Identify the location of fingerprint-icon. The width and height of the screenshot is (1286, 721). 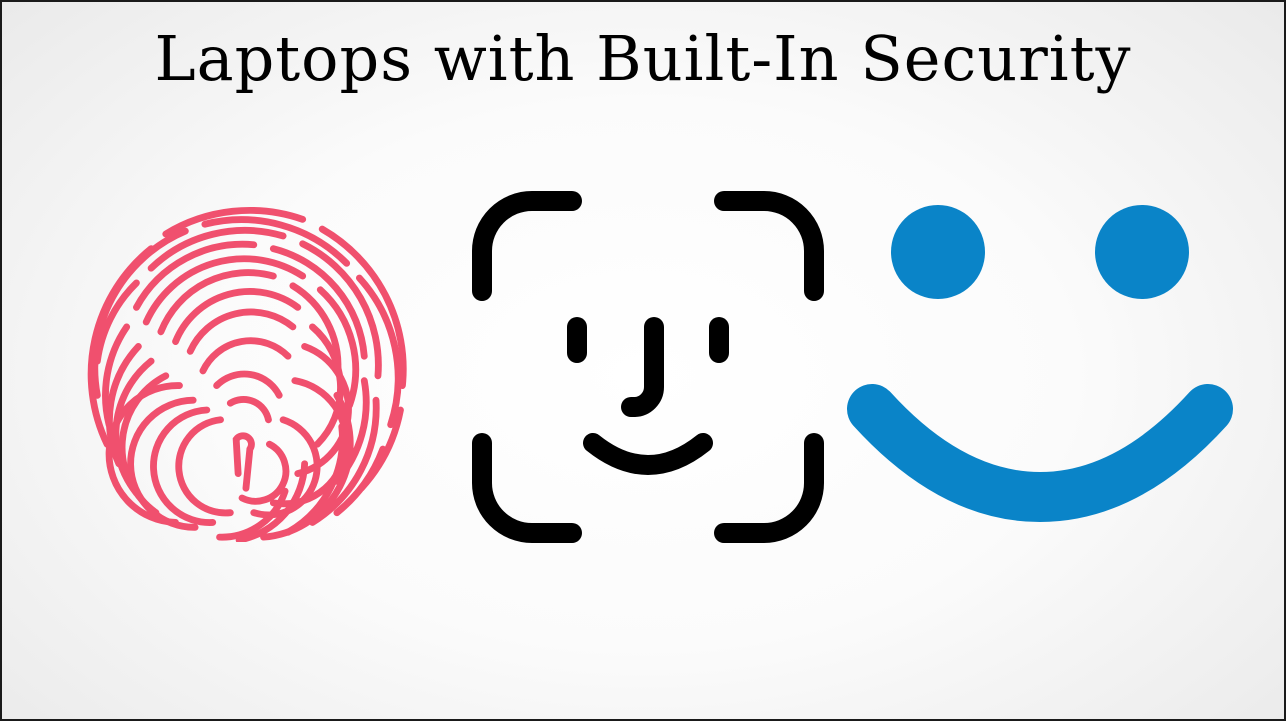
(247, 374).